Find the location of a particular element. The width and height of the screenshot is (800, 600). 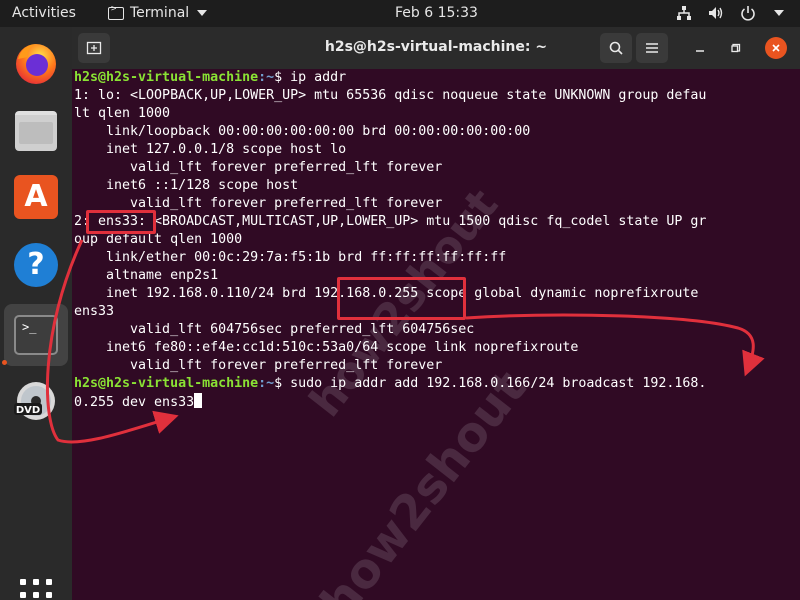

dock-item-dvd: DVD is located at coordinates (36, 401).